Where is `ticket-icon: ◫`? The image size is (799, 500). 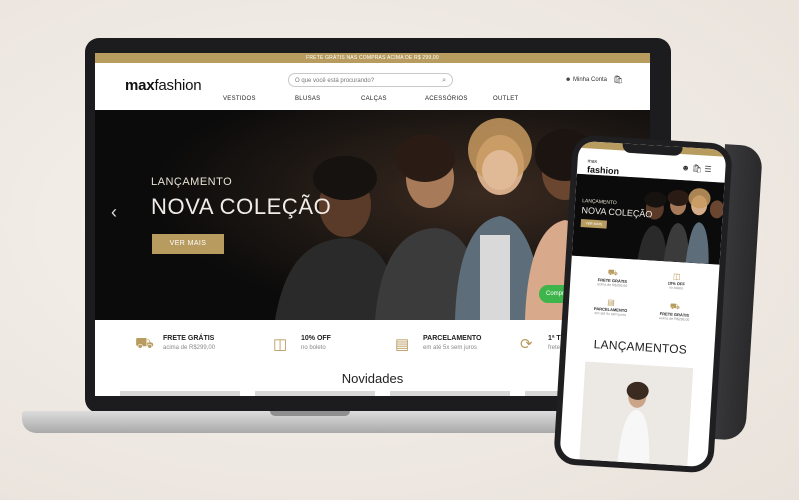 ticket-icon: ◫ is located at coordinates (280, 344).